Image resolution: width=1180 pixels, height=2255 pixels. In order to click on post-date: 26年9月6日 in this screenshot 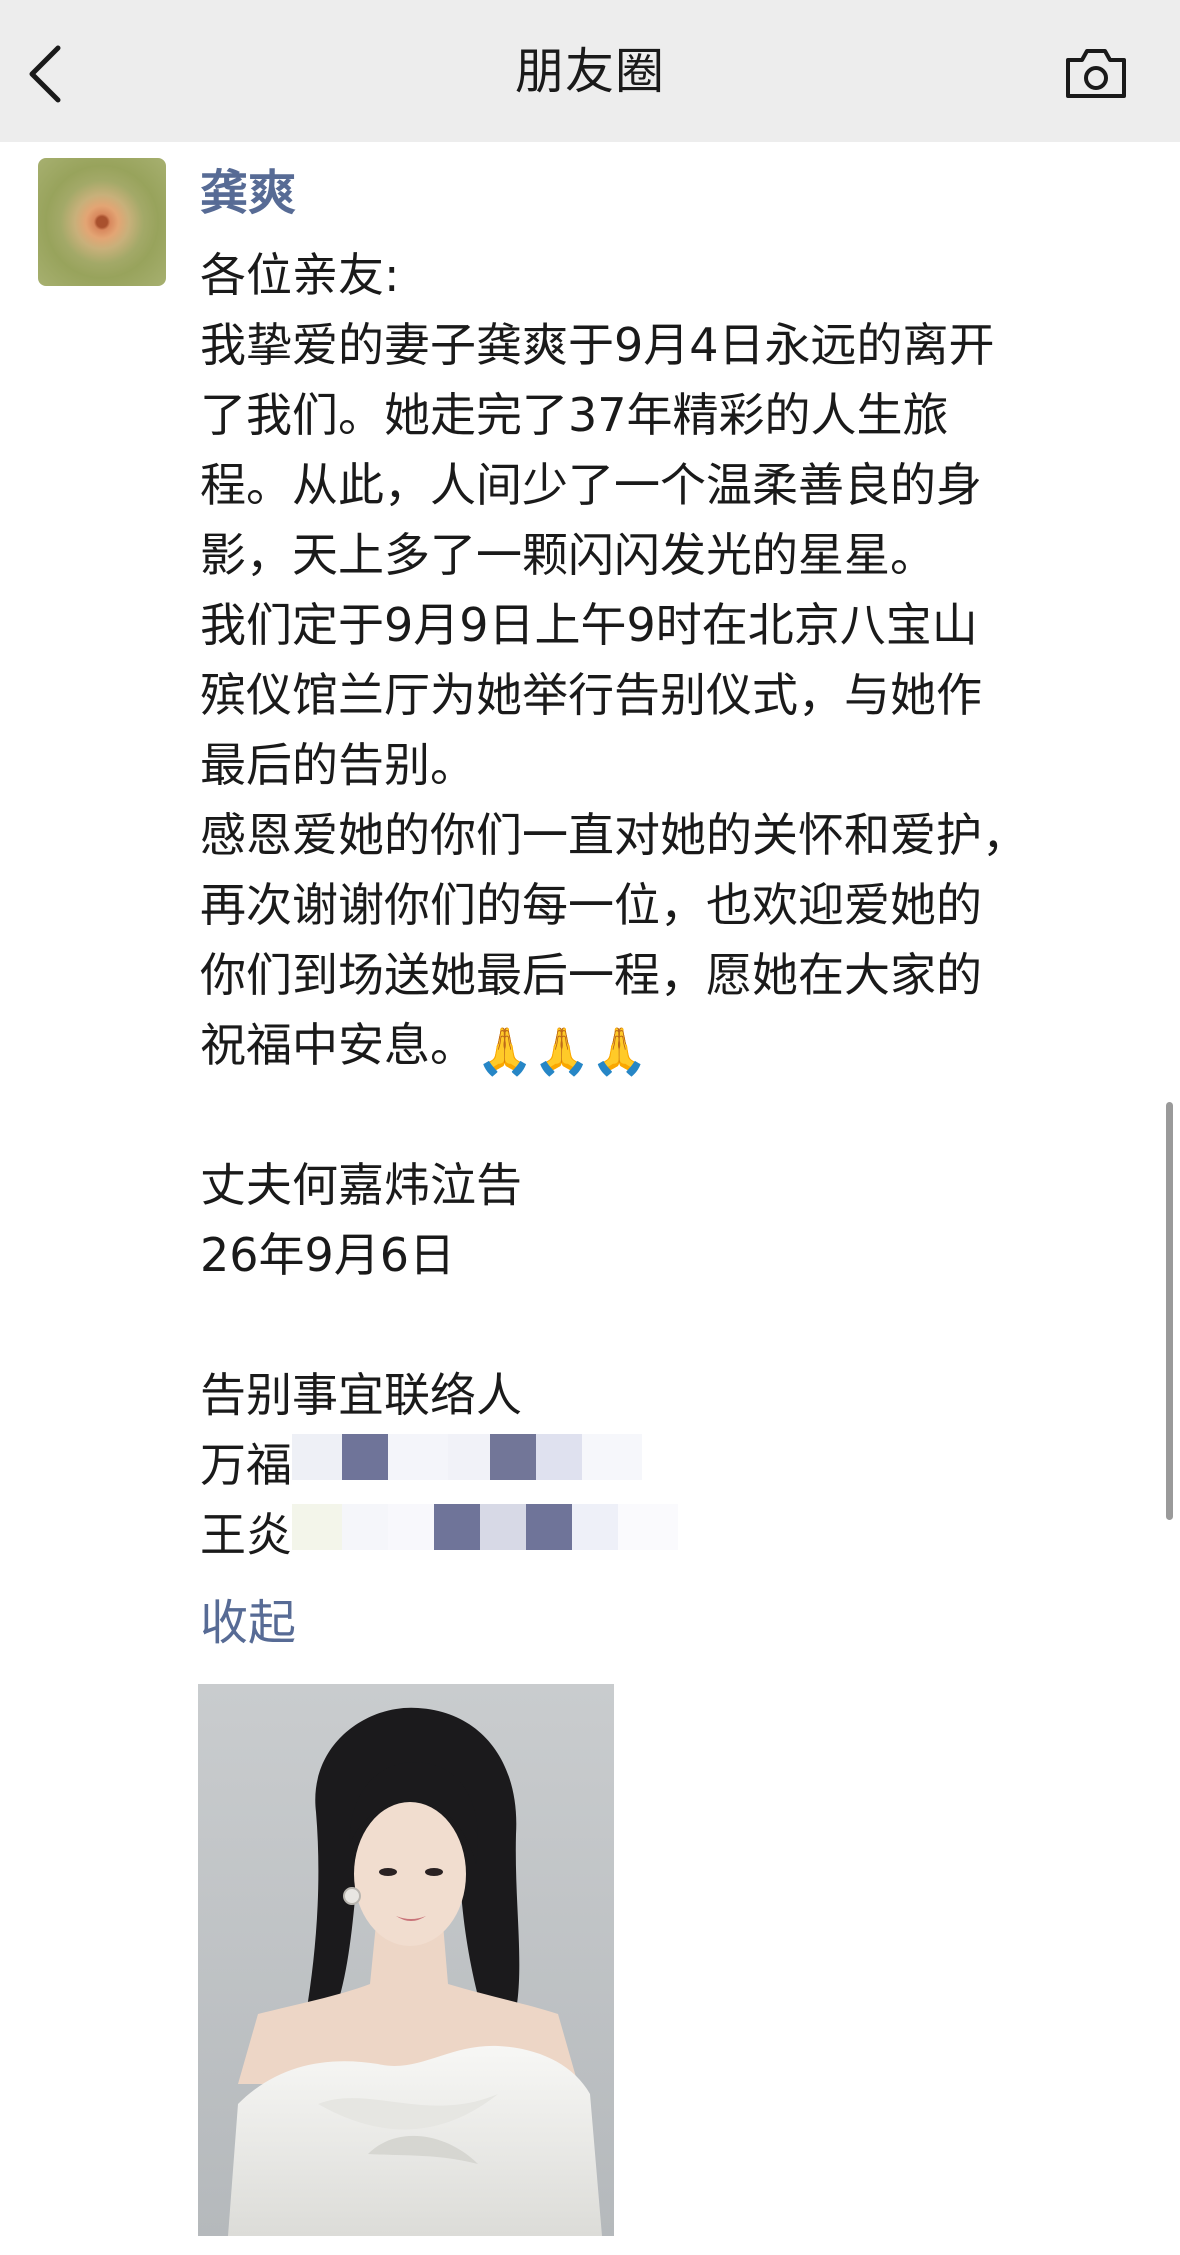, I will do `click(328, 1255)`.